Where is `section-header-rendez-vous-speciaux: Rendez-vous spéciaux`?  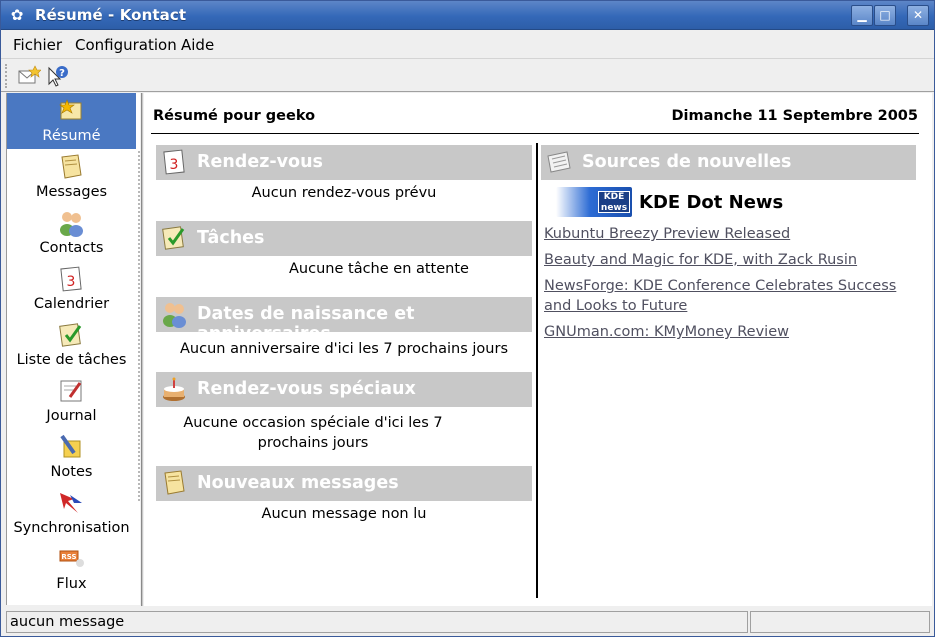
section-header-rendez-vous-speciaux: Rendez-vous spéciaux is located at coordinates (344, 389).